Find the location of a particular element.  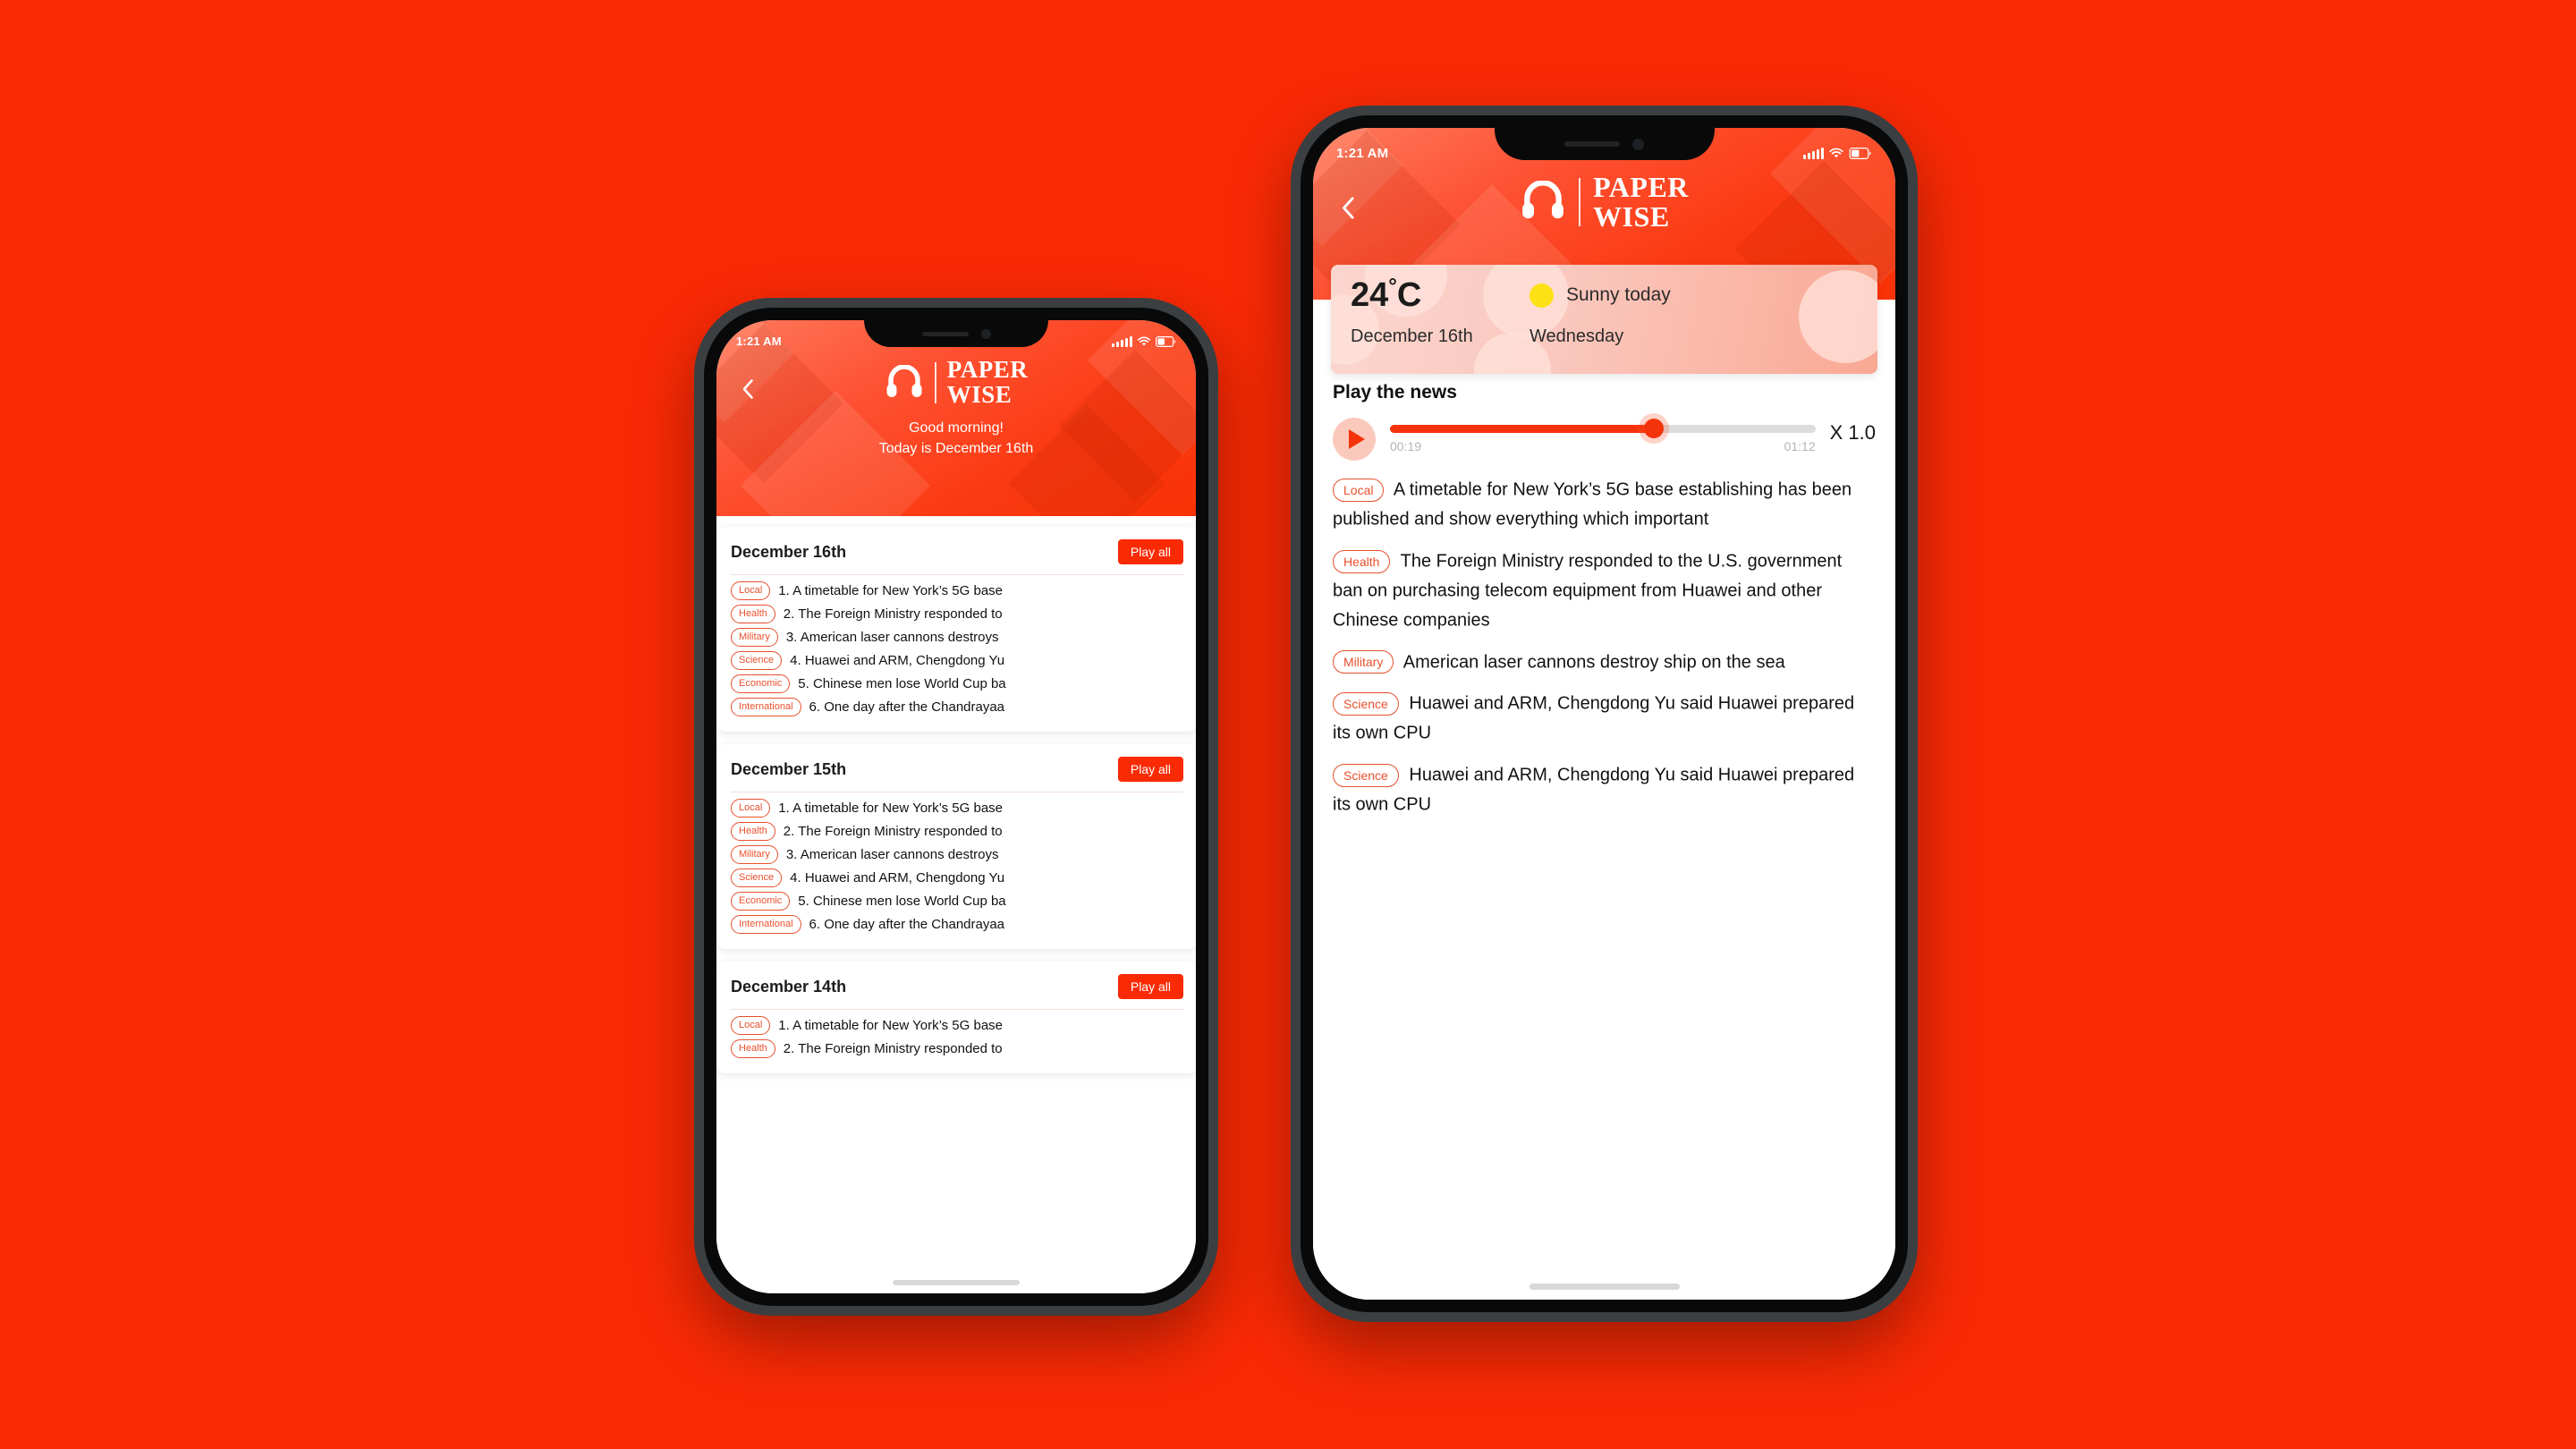

sun-icon is located at coordinates (1542, 295).